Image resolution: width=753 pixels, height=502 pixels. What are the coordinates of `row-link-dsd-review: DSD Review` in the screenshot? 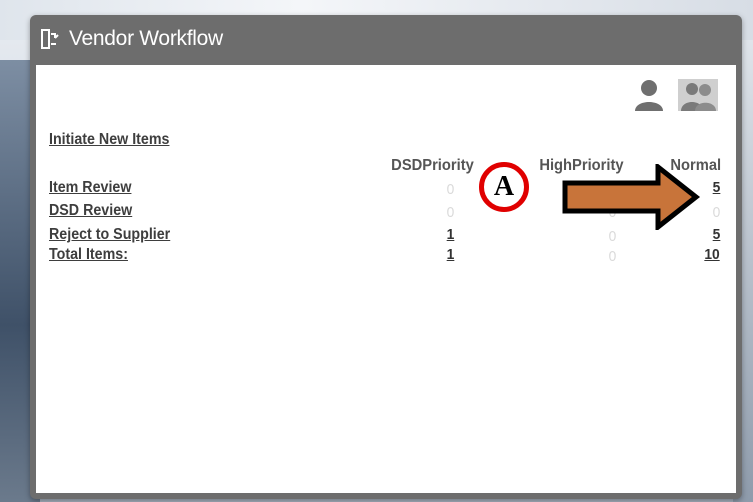 It's located at (90, 211).